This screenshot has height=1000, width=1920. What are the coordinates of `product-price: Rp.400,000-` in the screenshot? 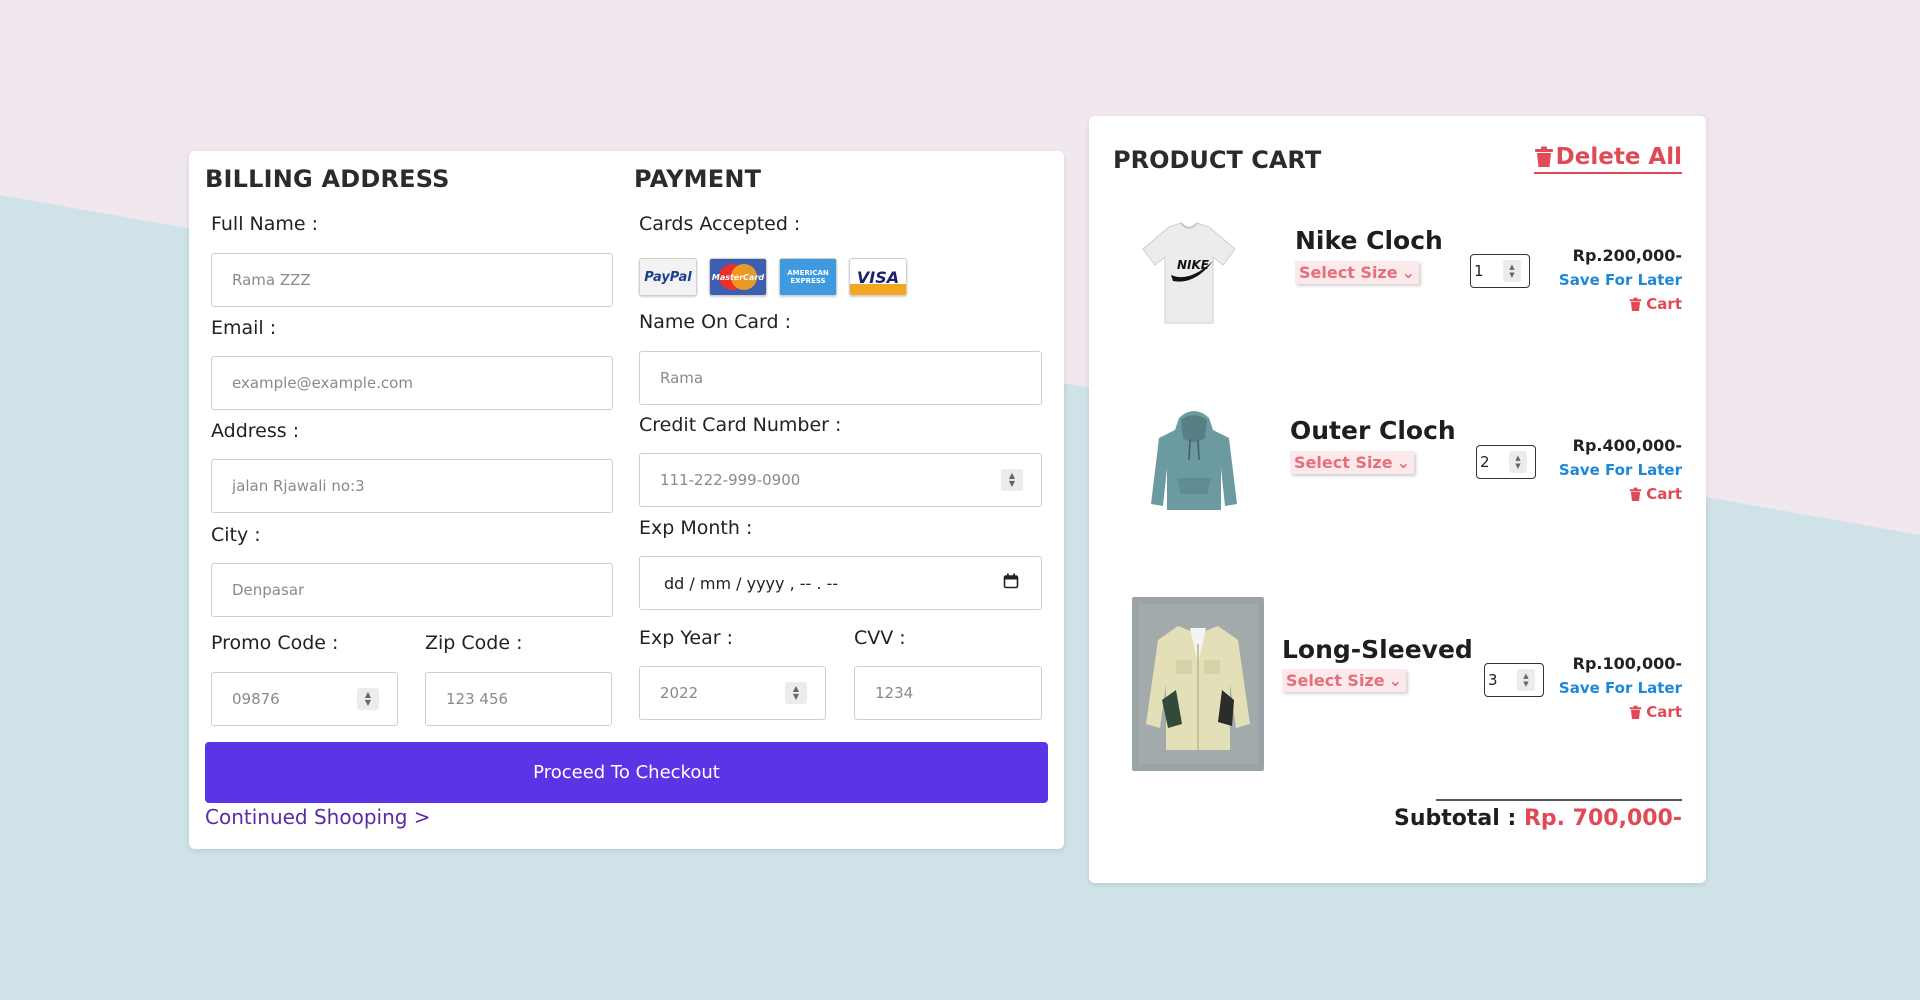 It's located at (1627, 445).